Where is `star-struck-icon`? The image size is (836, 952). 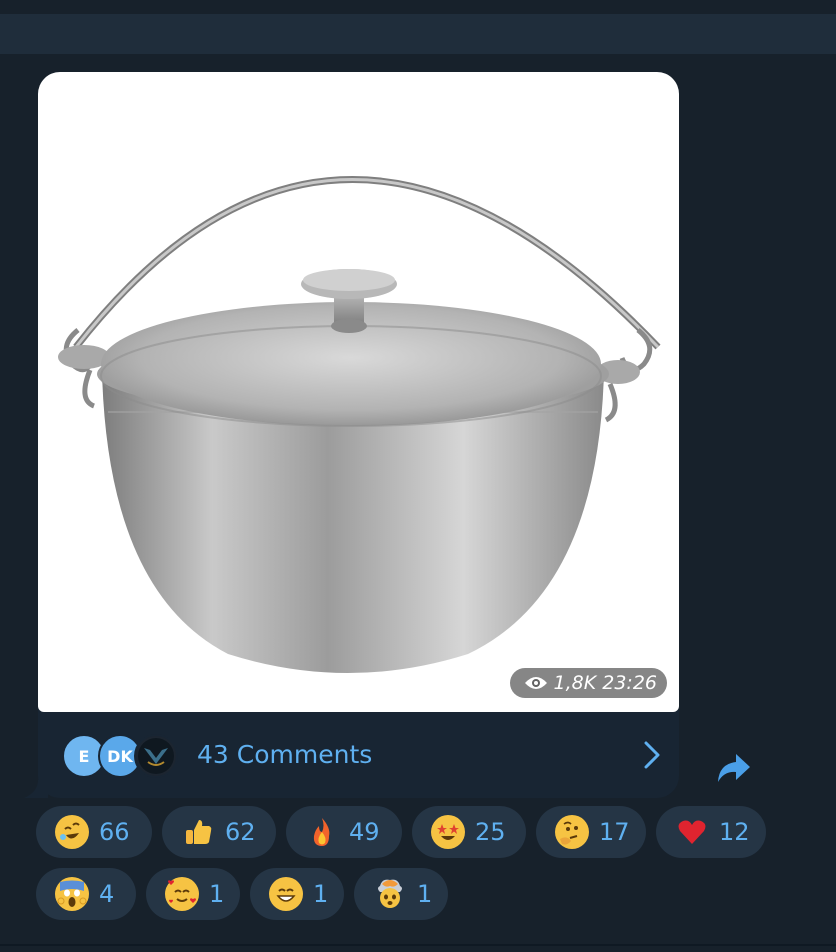
star-struck-icon is located at coordinates (448, 832).